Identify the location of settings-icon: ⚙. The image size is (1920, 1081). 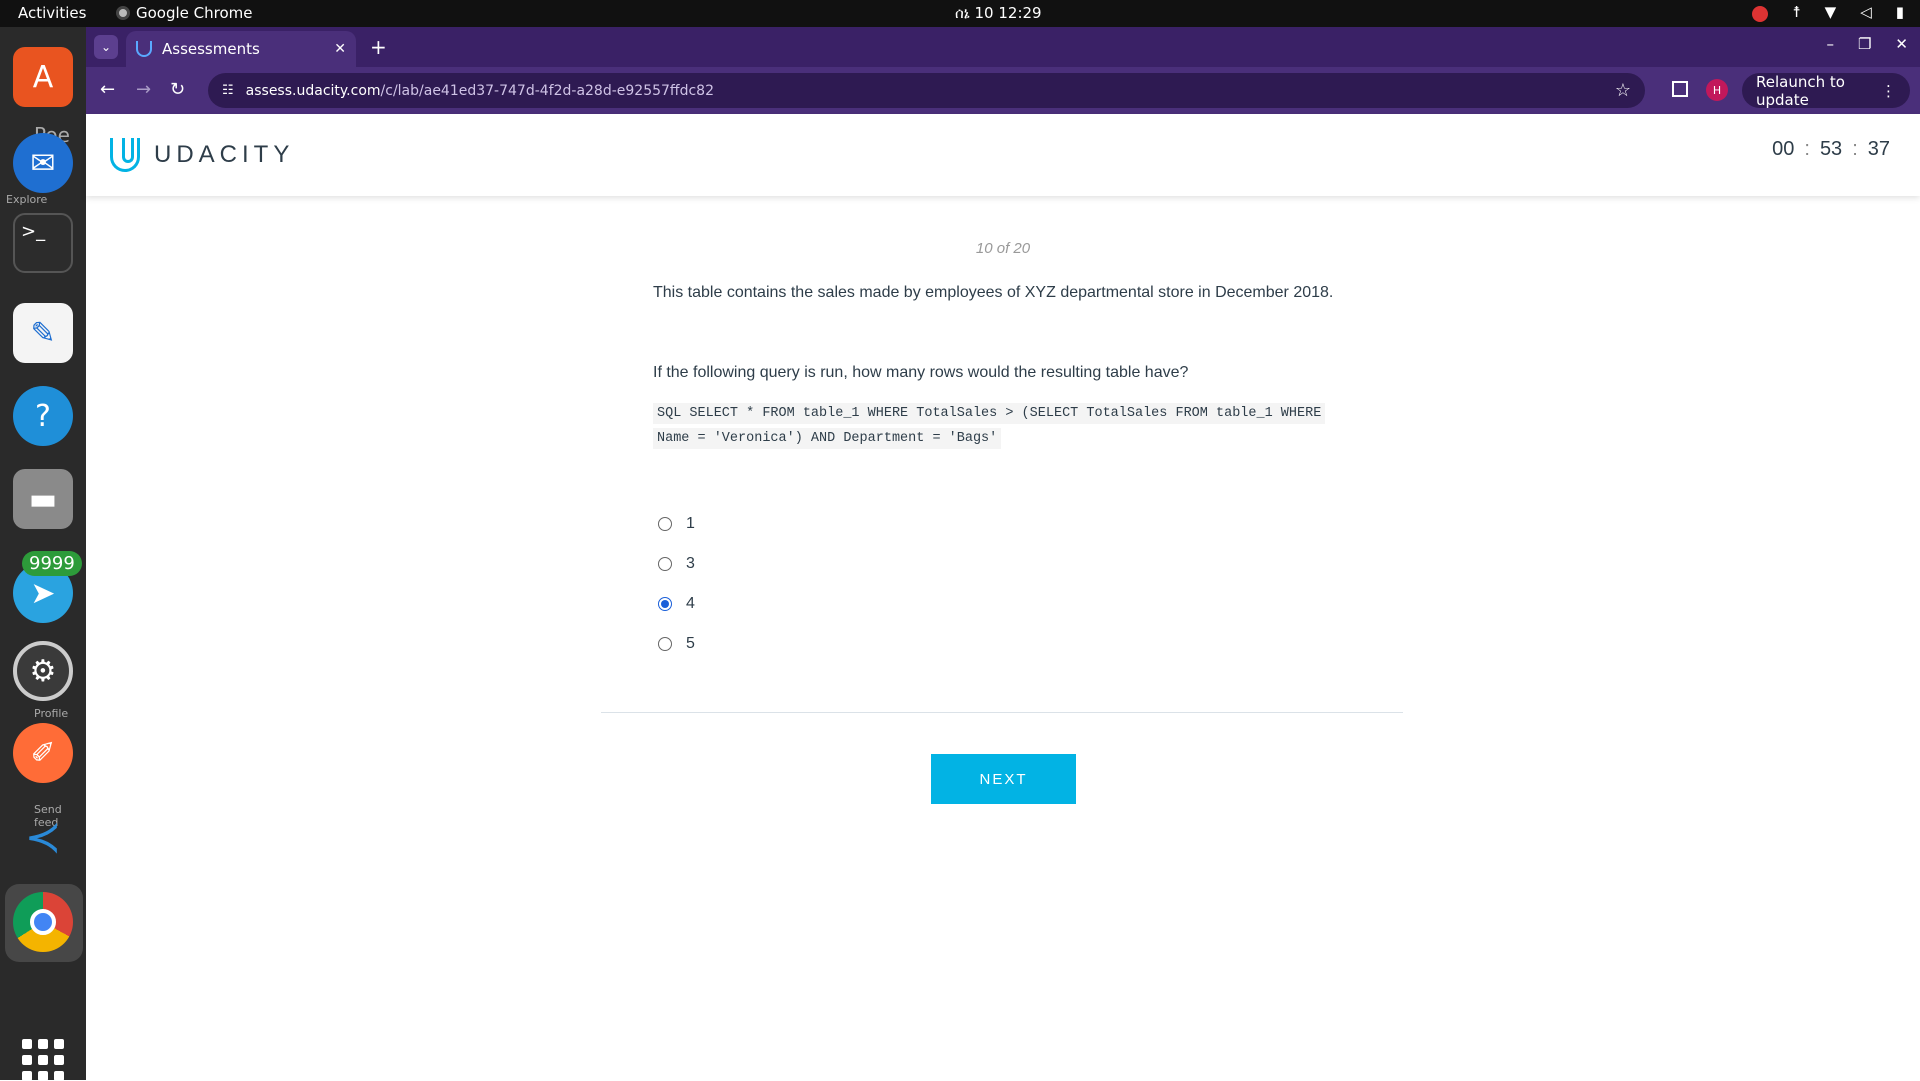
(43, 671).